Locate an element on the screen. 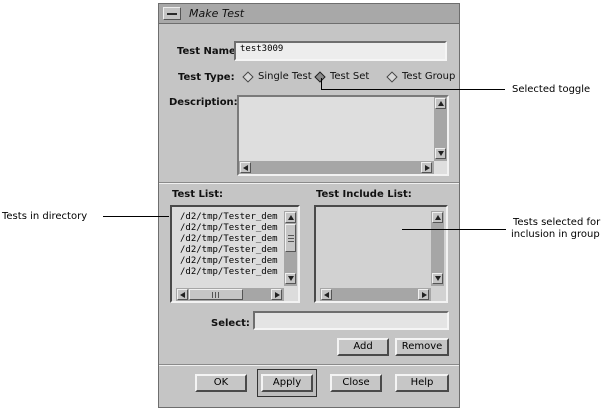 The image size is (616, 414). title-bar: Make Test is located at coordinates (309, 14).